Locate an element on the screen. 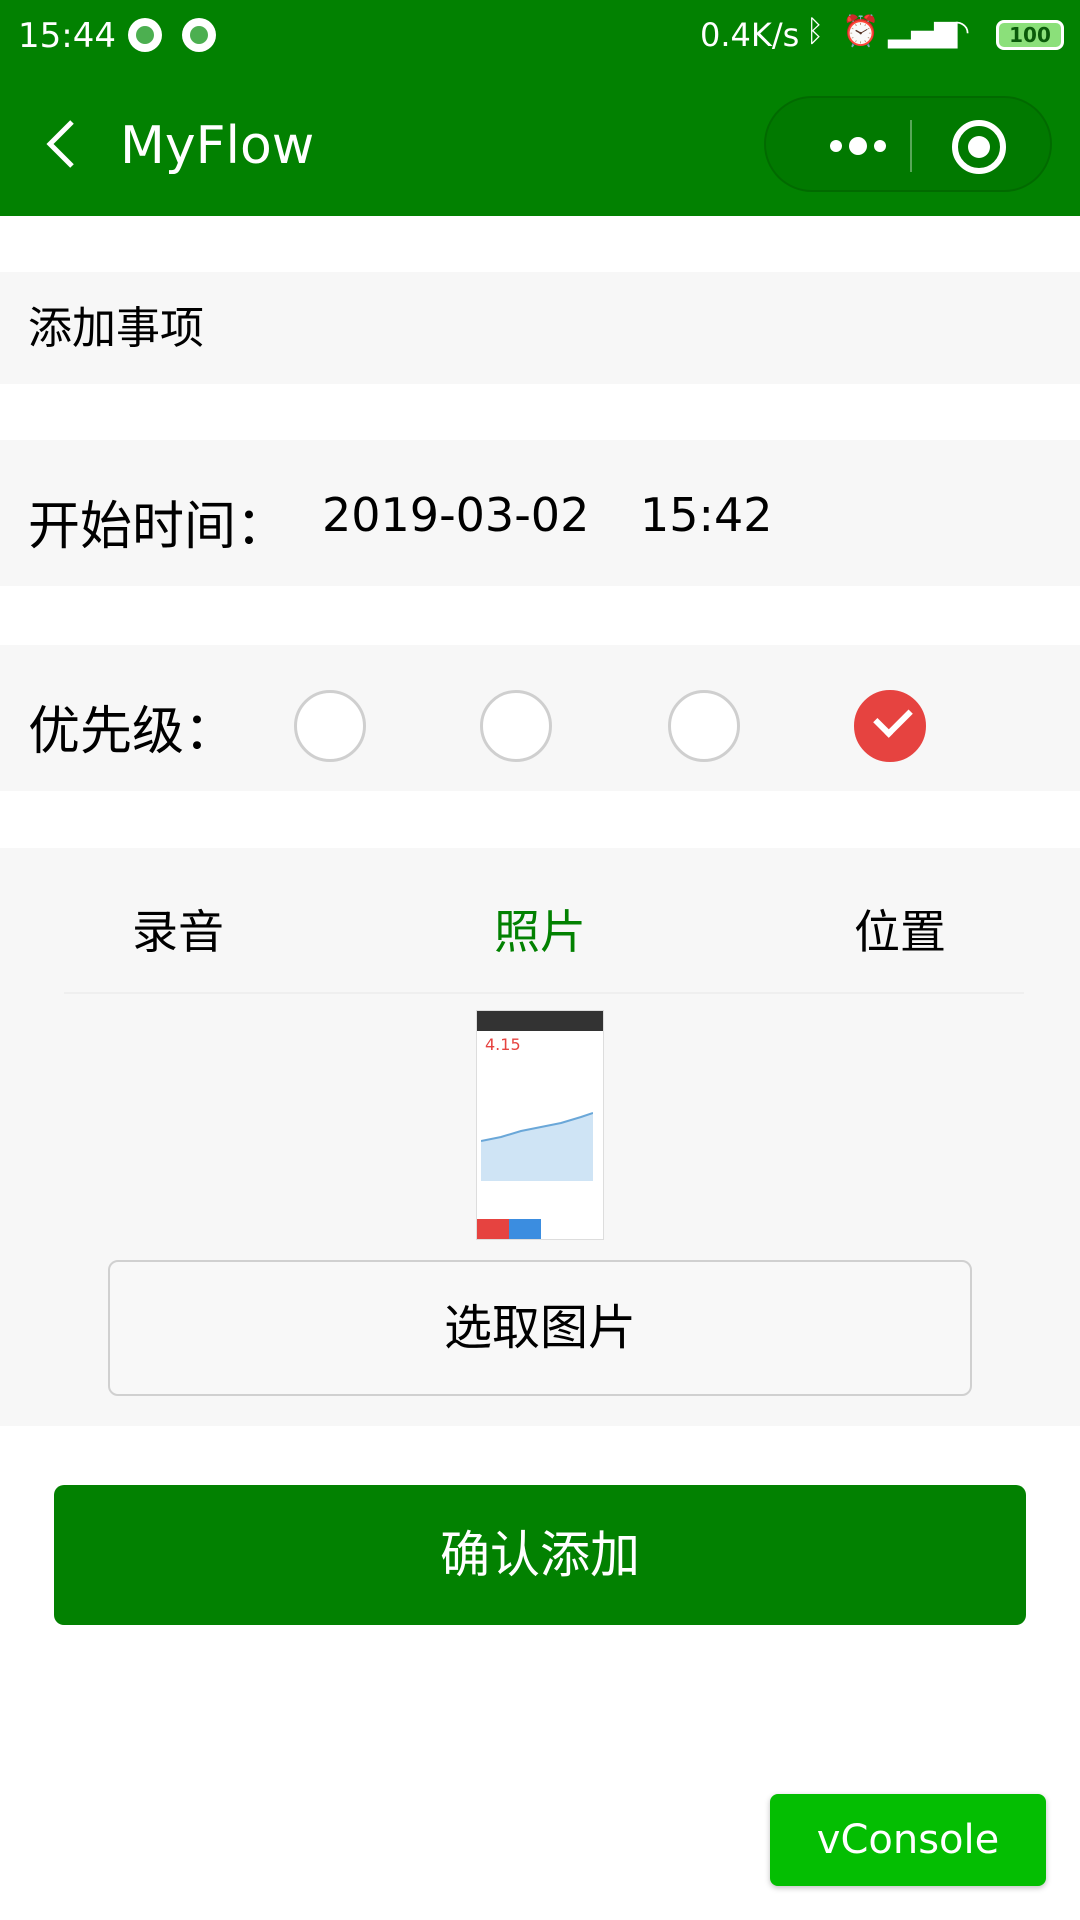 The image size is (1080, 1920). tab-photo: 照片 is located at coordinates (540, 929).